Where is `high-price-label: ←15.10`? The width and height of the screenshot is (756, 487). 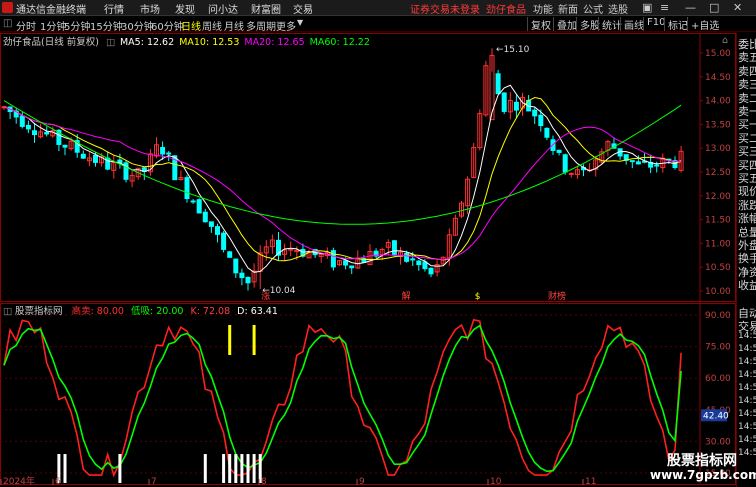 high-price-label: ←15.10 is located at coordinates (513, 50).